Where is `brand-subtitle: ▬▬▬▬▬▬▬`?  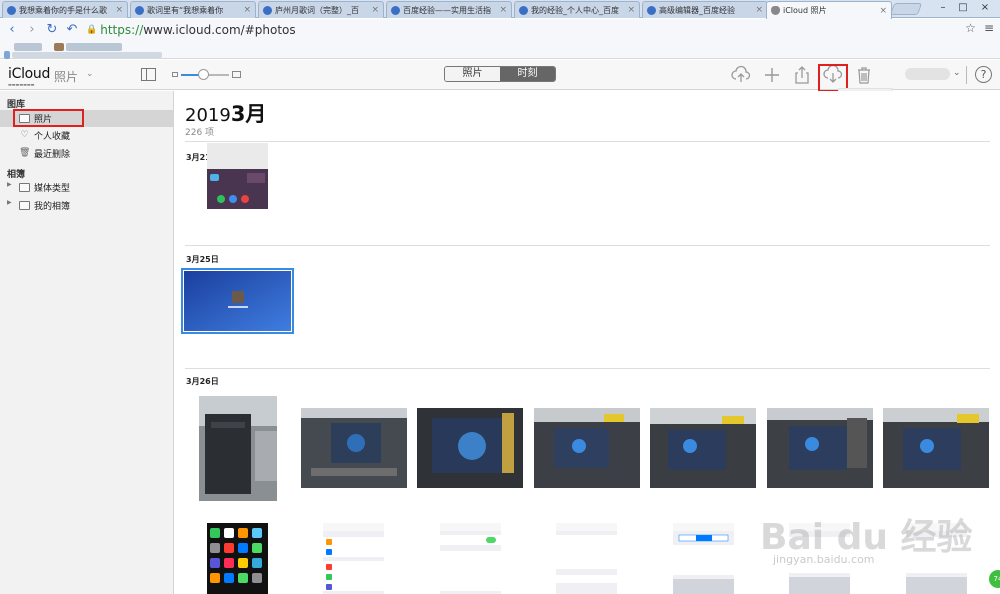 brand-subtitle: ▬▬▬▬▬▬▬ is located at coordinates (21, 84).